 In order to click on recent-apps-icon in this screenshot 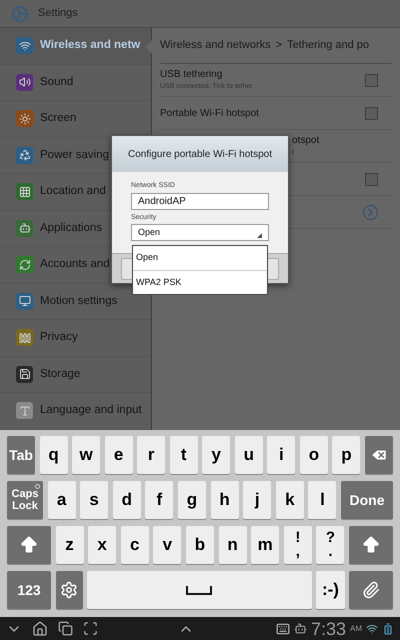, I will do `click(65, 628)`.